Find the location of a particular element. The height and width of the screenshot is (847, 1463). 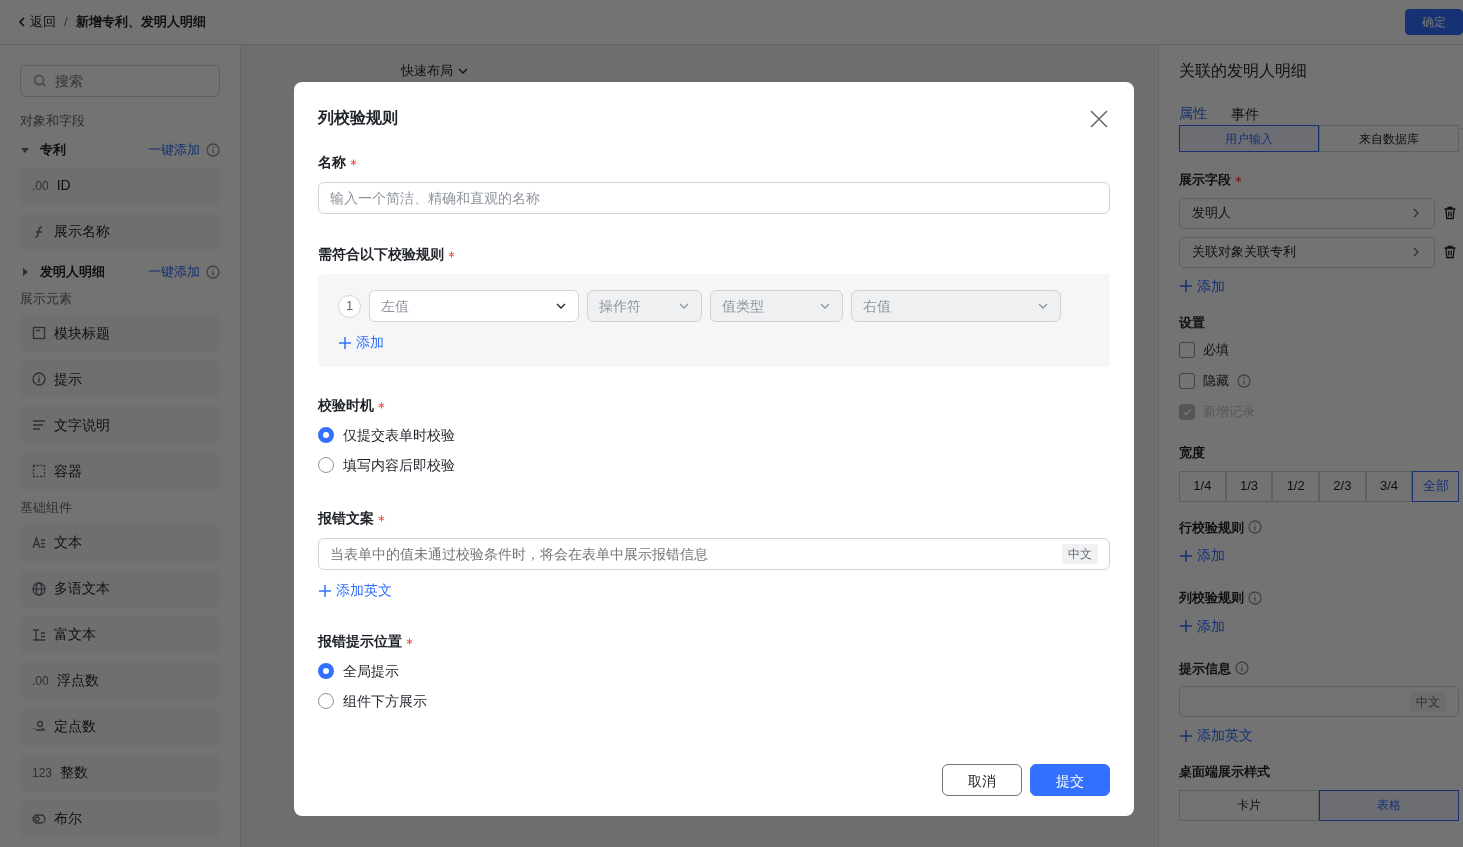

field-label: 需符合以下校验规则 is located at coordinates (381, 254).